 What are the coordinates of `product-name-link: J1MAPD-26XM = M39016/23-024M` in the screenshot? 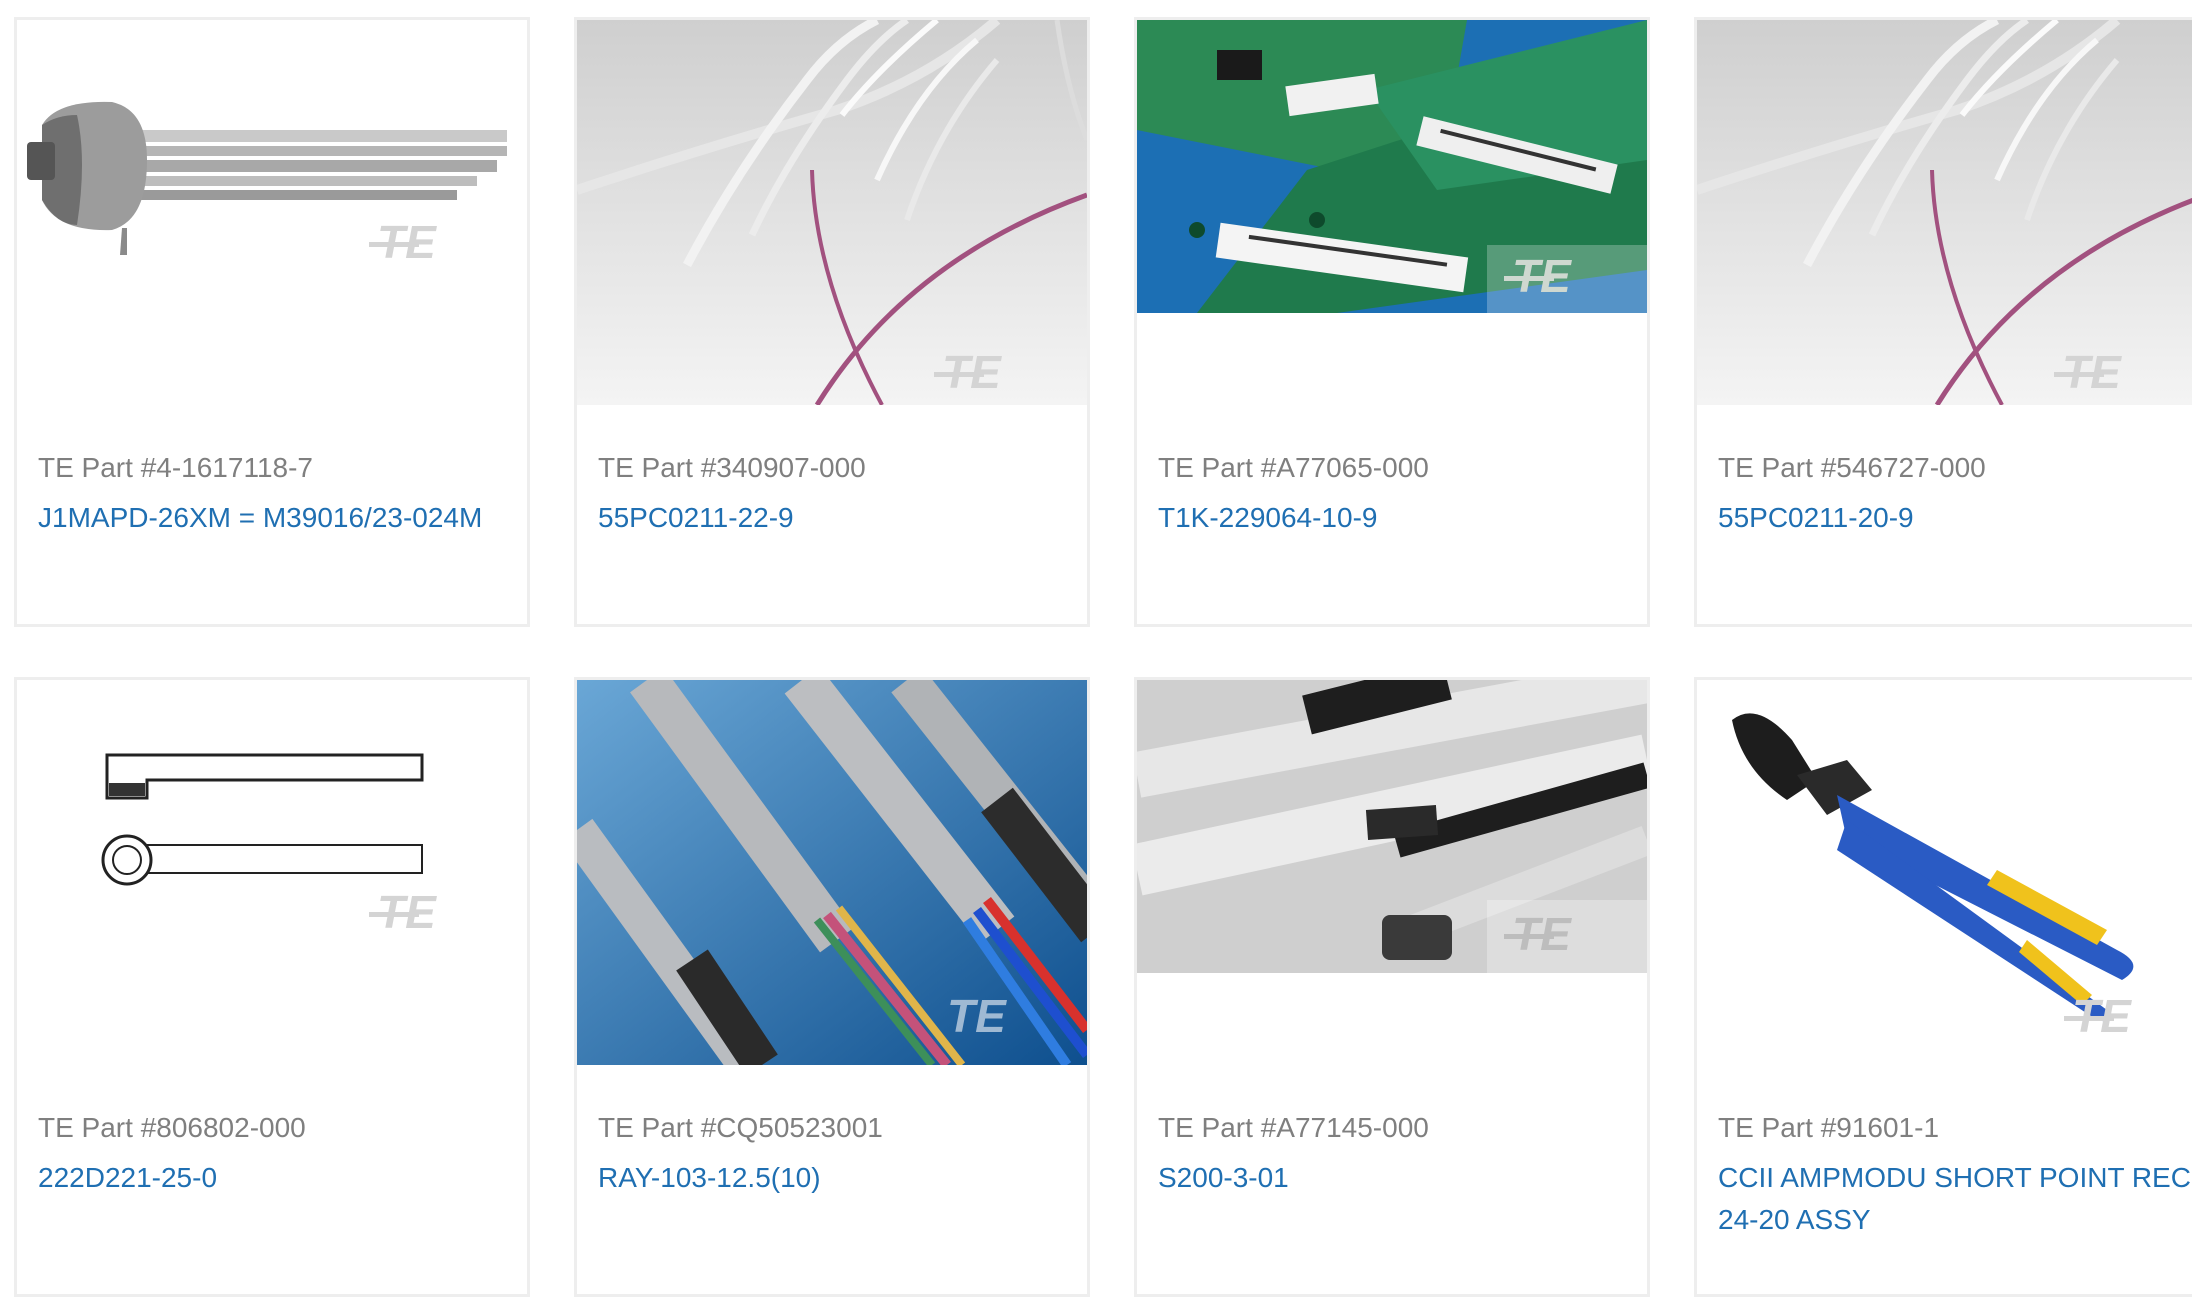 It's located at (278, 518).